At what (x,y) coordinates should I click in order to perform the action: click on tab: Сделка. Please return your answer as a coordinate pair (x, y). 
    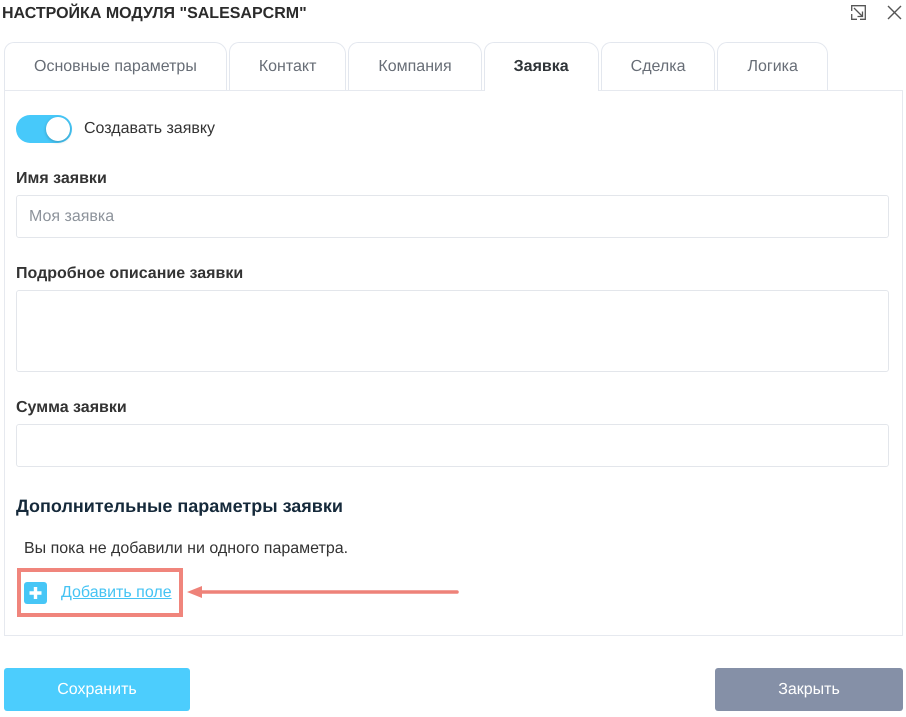
    Looking at the image, I should click on (658, 66).